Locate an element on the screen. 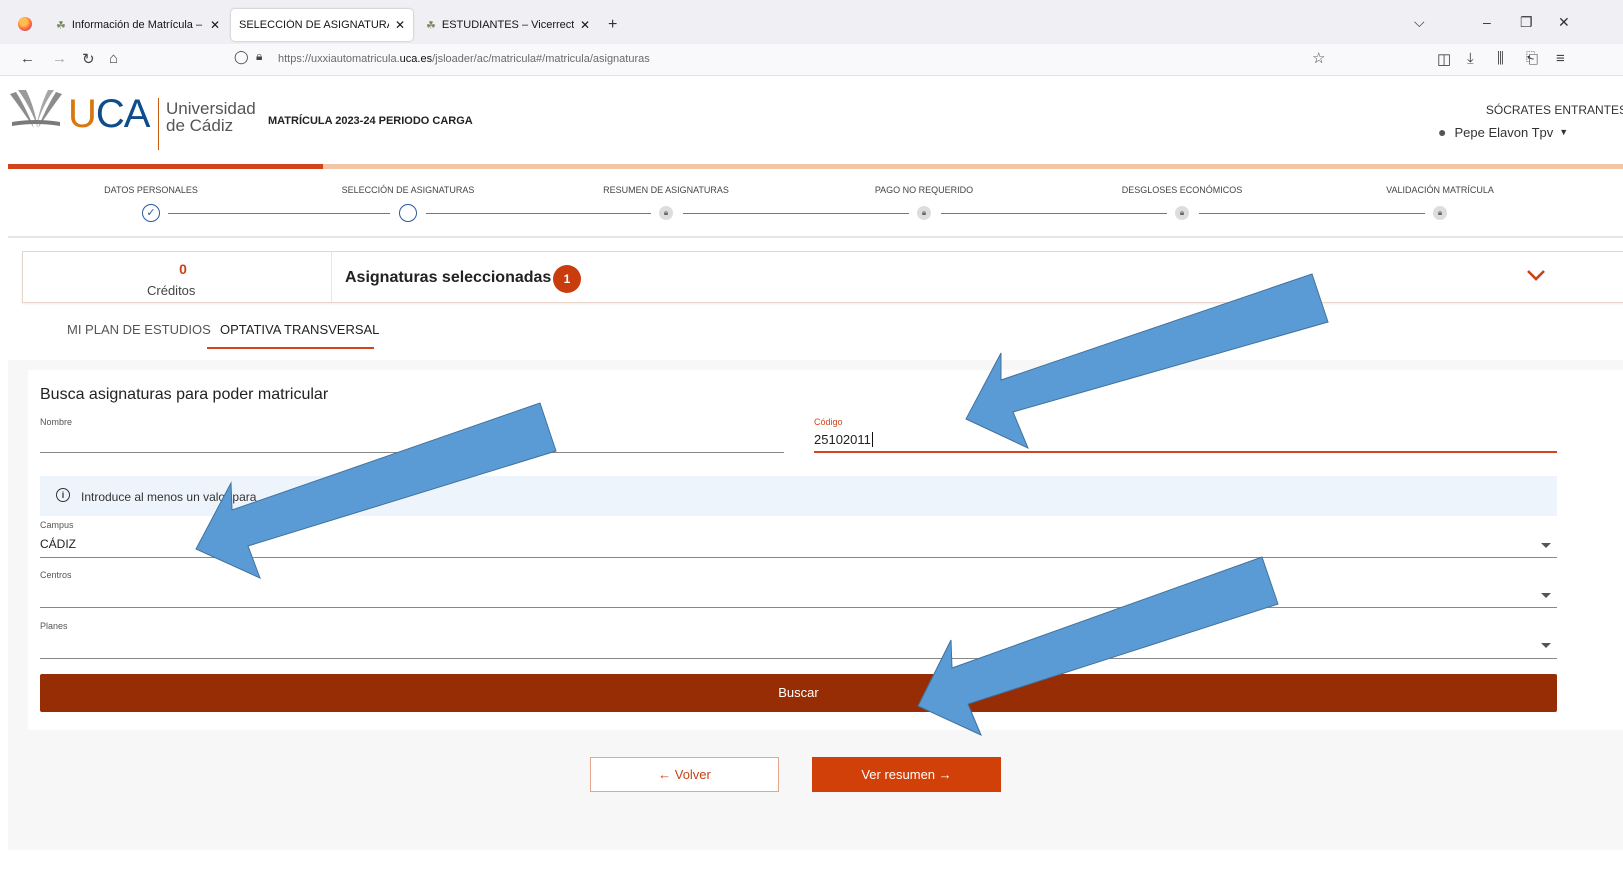 The image size is (1623, 875). new-tab-button: + is located at coordinates (612, 25).